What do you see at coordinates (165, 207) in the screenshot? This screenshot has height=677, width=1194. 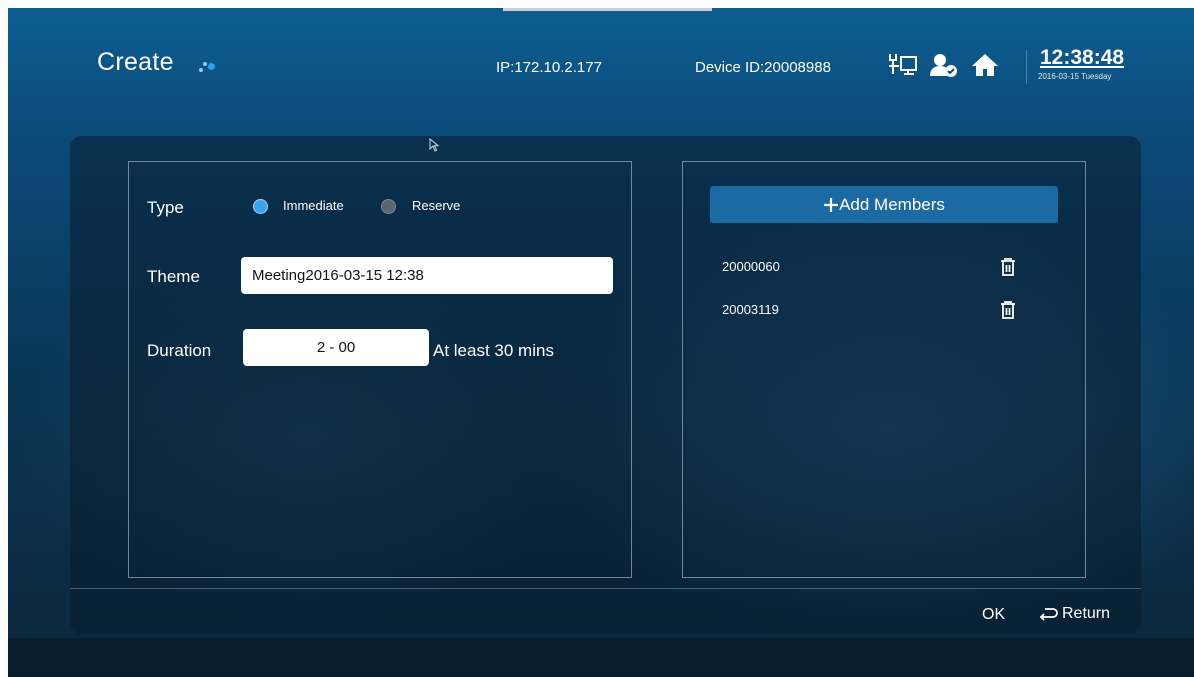 I see `type-label: Type` at bounding box center [165, 207].